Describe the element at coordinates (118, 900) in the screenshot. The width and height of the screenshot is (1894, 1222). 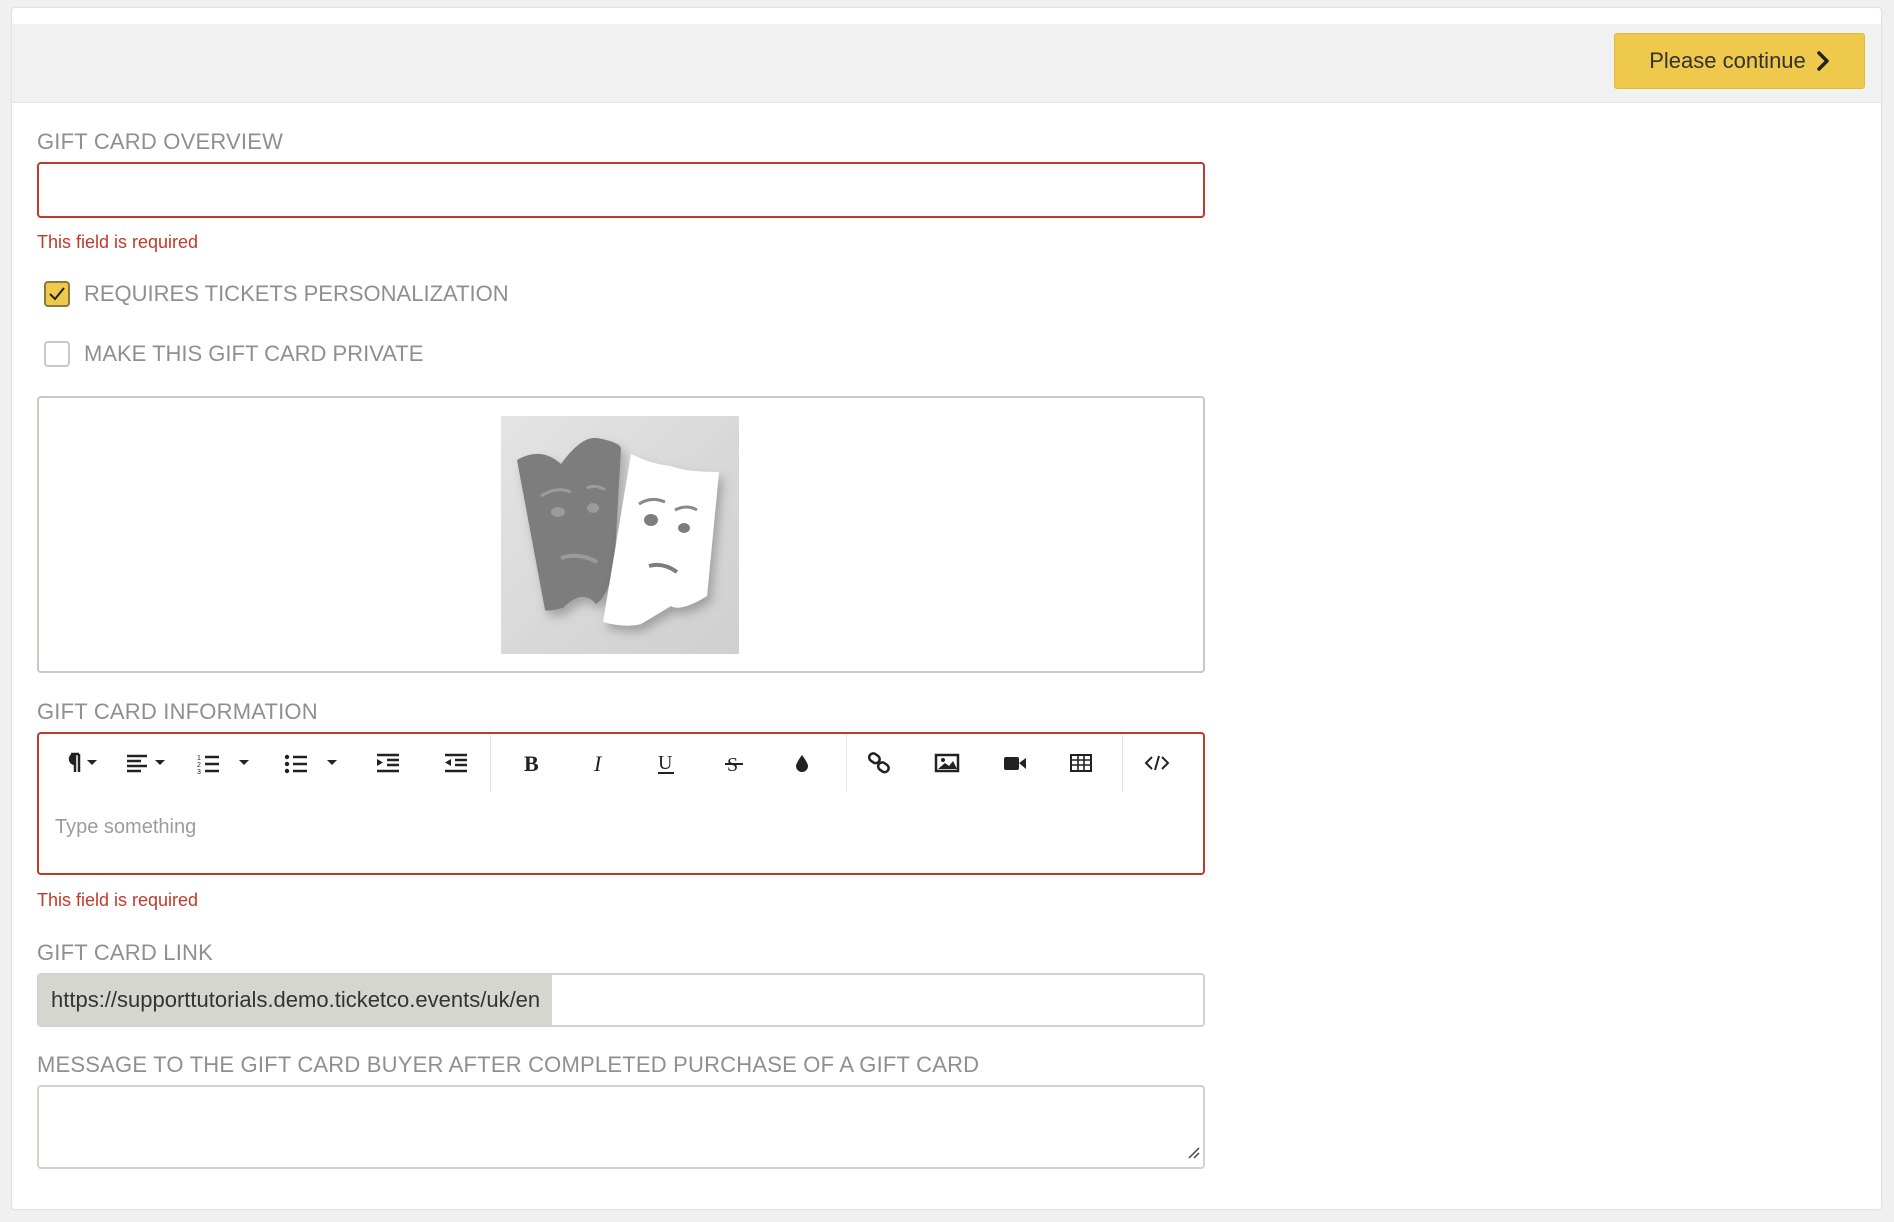
I see `information-error: This field is required` at that location.